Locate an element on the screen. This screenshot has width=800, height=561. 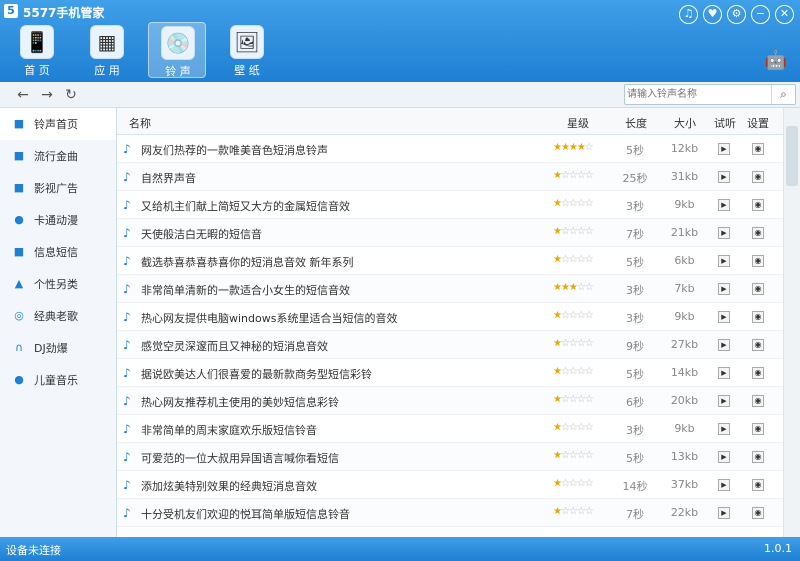
sidebar-item: ■ 流行金曲 is located at coordinates (58, 156).